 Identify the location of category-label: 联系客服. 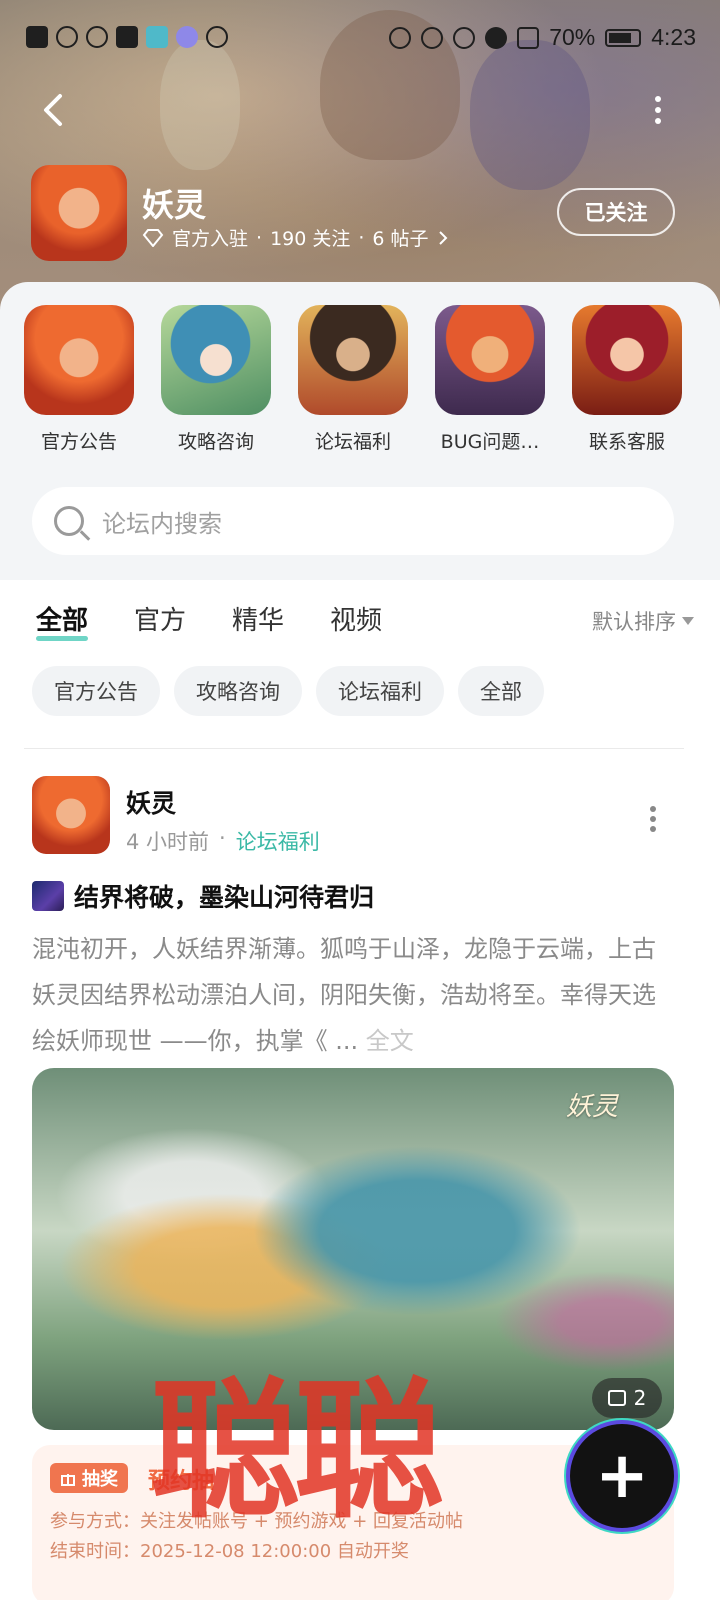
(626, 442).